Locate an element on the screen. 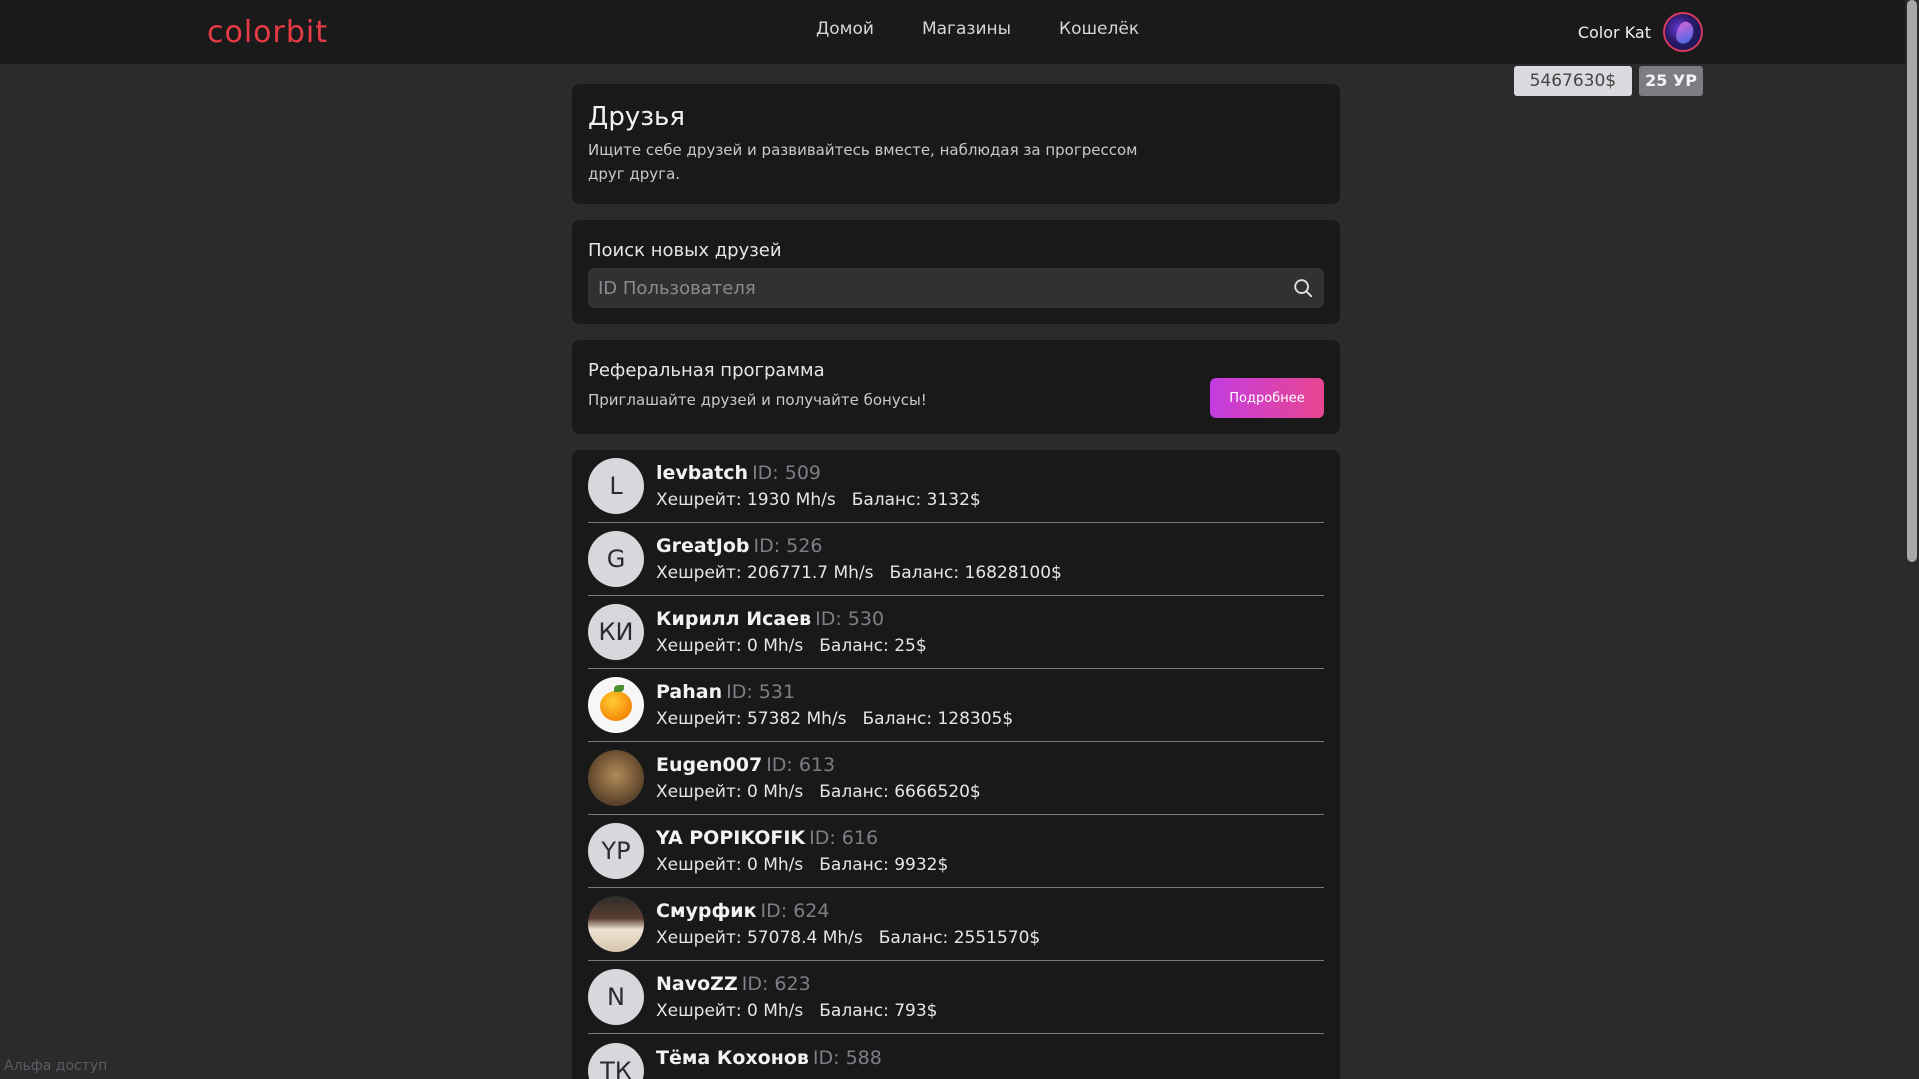 Image resolution: width=1919 pixels, height=1079 pixels. friend-balance: Баланс: 793$ is located at coordinates (878, 1011).